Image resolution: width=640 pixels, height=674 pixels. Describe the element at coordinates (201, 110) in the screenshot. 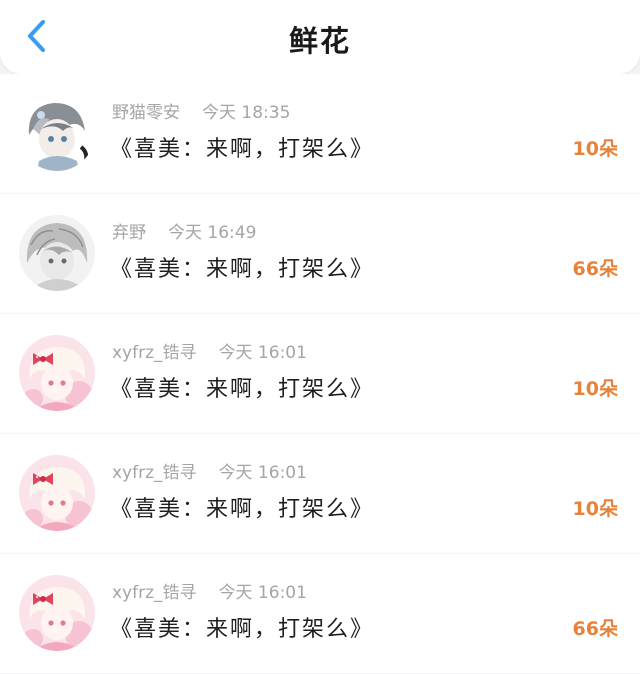

I see `item-meta: 野猫零安 今天 18:35` at that location.